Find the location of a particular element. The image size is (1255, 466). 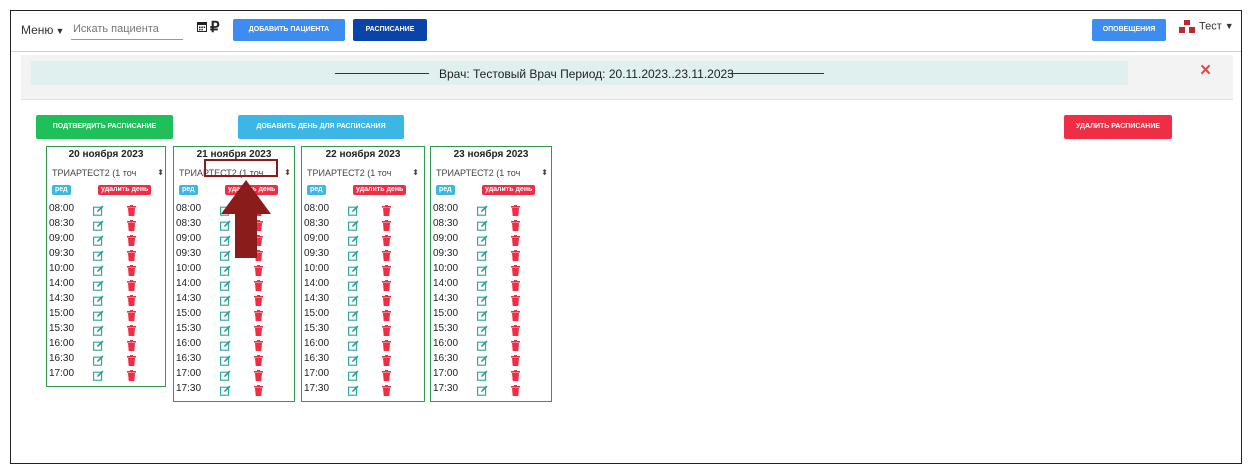

ruble-icon: ₽ is located at coordinates (215, 27).